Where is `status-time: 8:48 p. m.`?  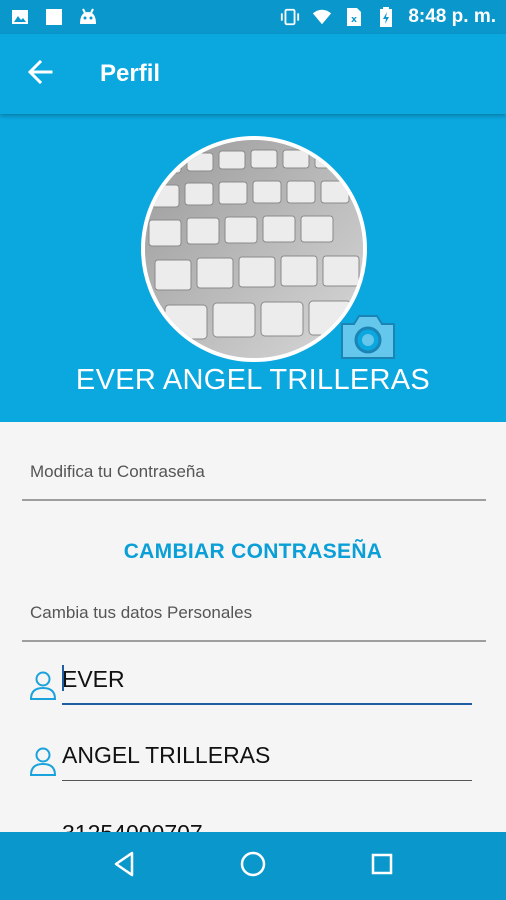
status-time: 8:48 p. m. is located at coordinates (452, 16).